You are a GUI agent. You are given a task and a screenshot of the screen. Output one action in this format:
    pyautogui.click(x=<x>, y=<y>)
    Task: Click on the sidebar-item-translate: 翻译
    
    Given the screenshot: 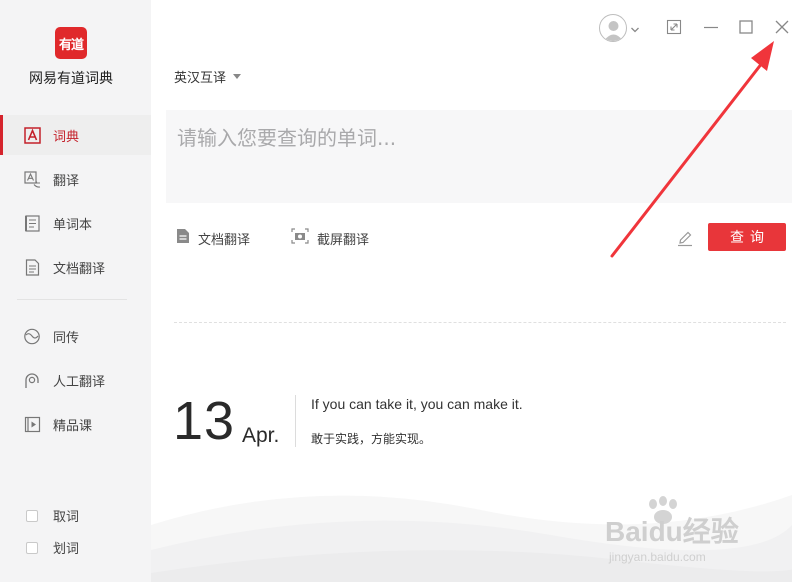 What is the action you would take?
    pyautogui.click(x=75, y=179)
    